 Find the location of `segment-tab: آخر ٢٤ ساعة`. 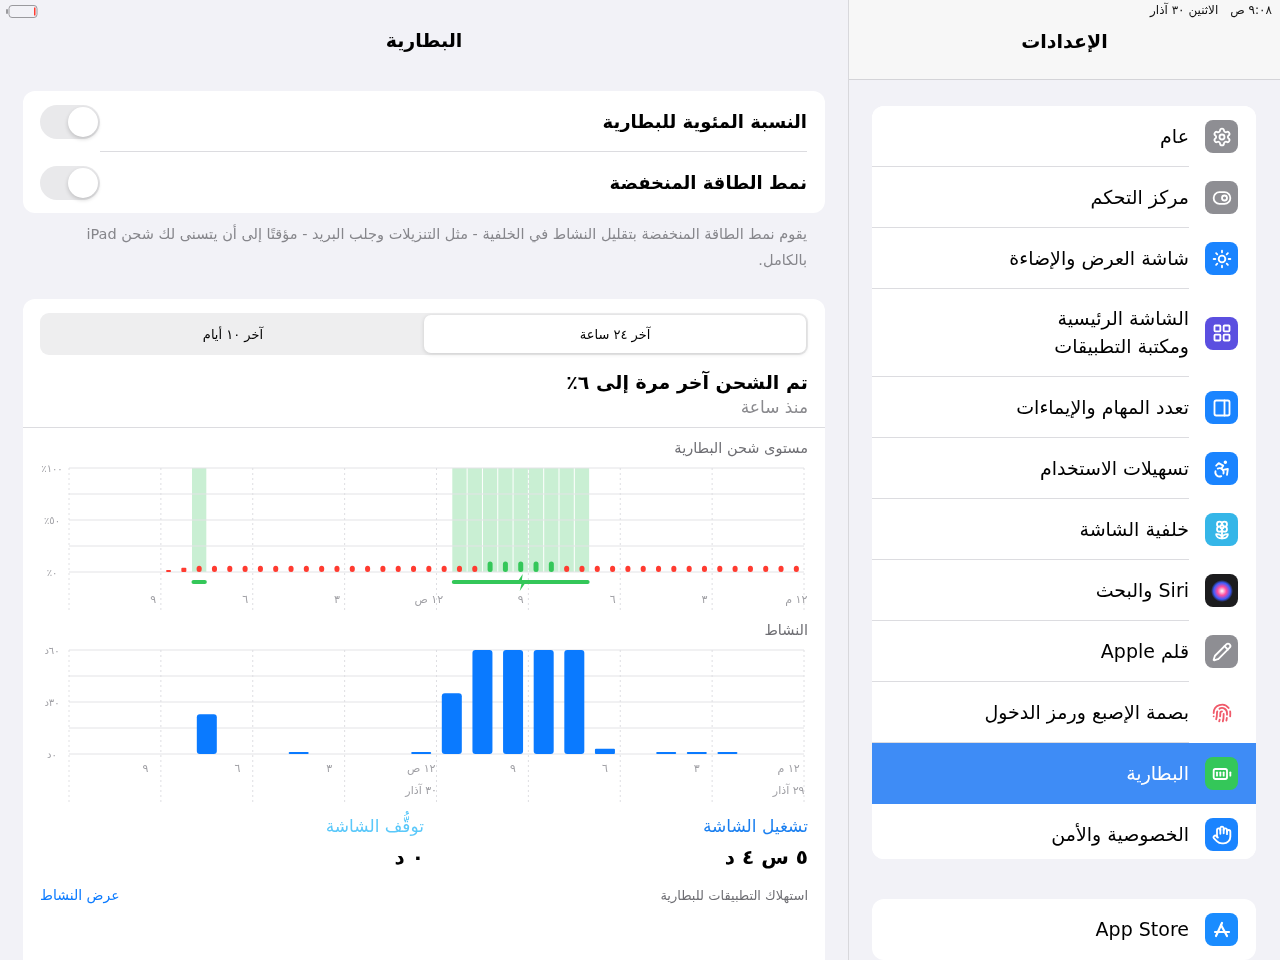

segment-tab: آخر ٢٤ ساعة is located at coordinates (615, 334).